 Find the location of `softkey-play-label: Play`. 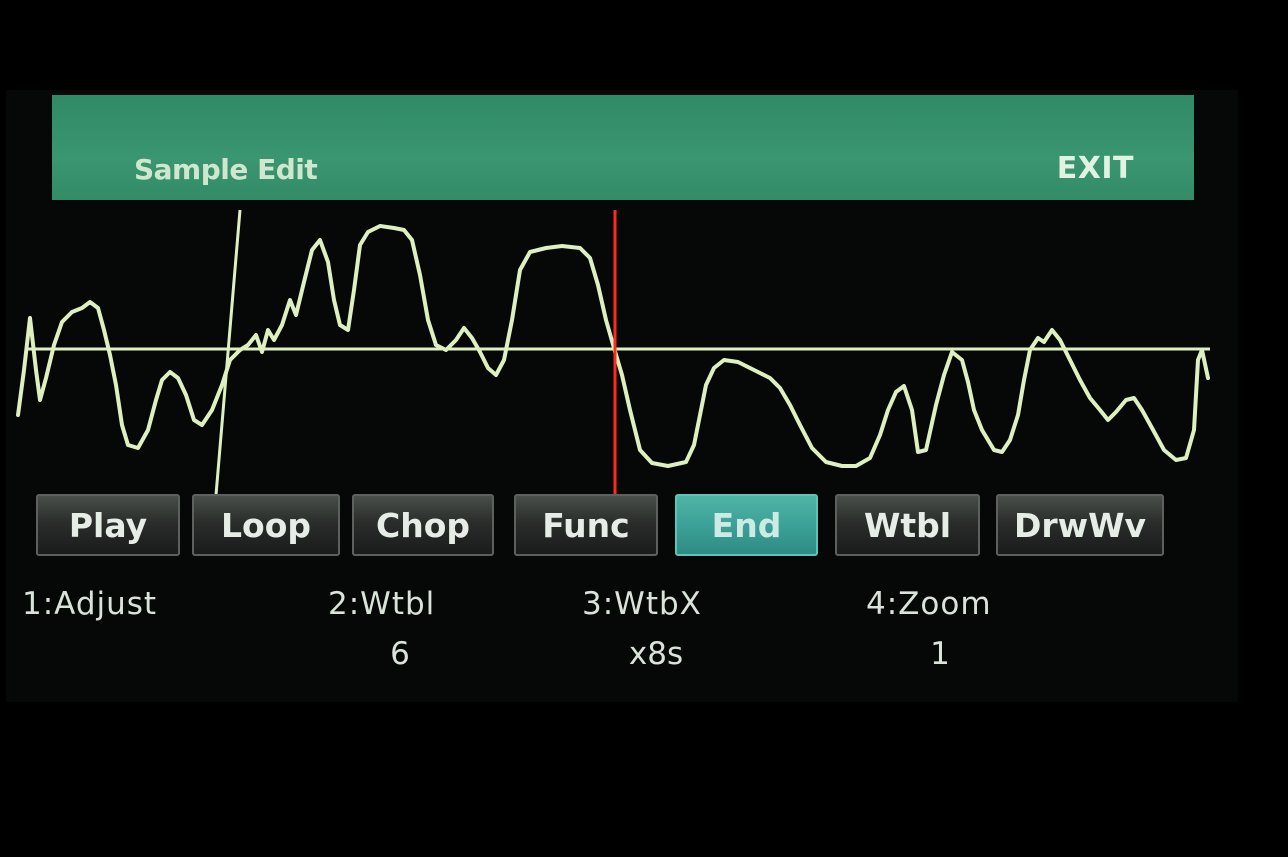

softkey-play-label: Play is located at coordinates (108, 525).